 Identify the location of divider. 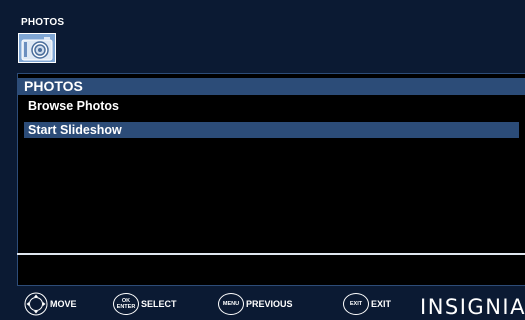
(271, 254).